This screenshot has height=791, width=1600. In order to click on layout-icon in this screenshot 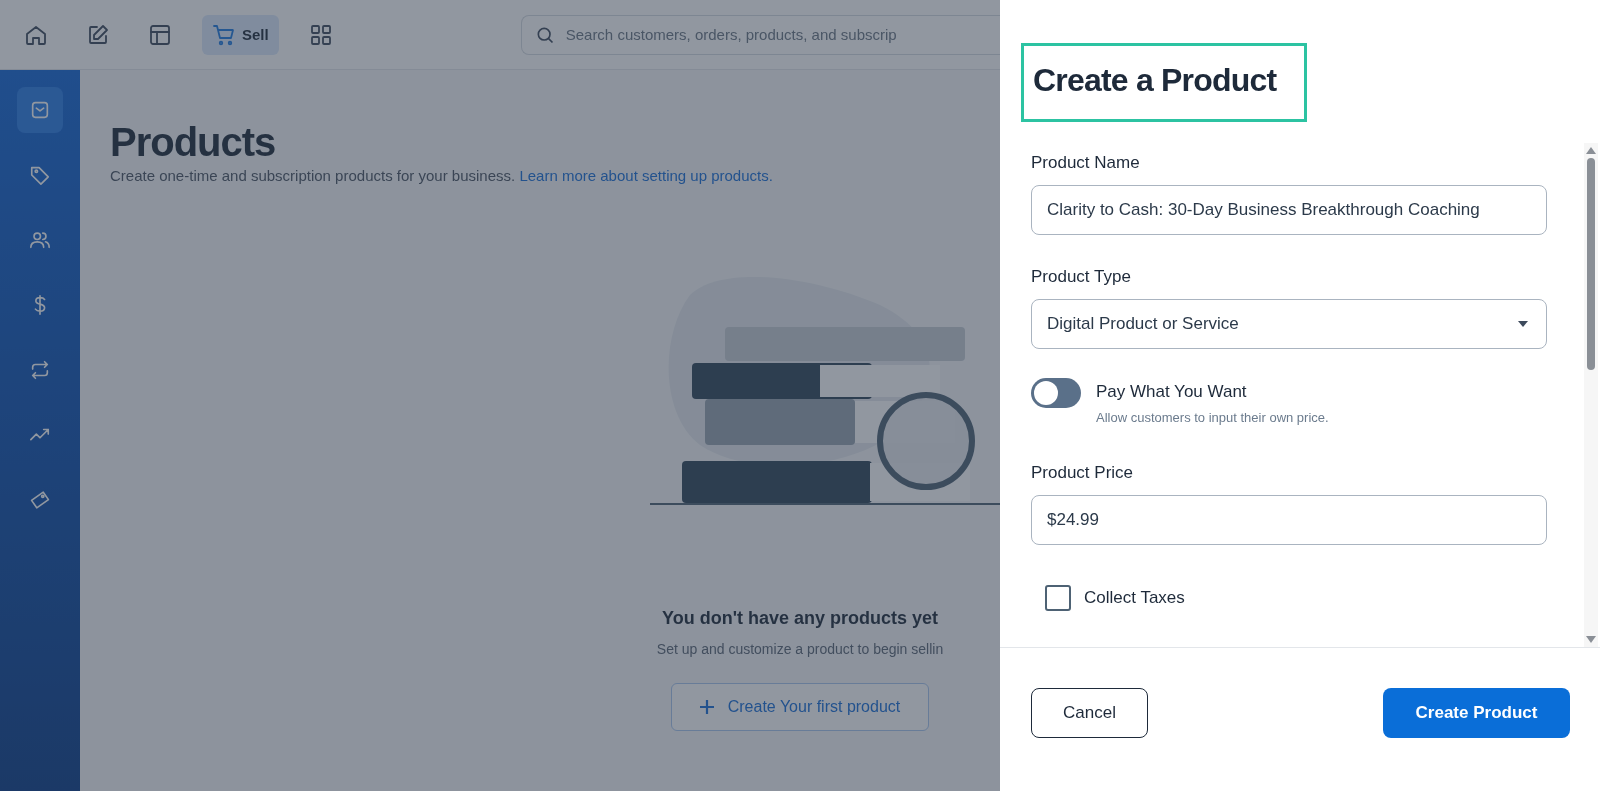, I will do `click(160, 34)`.